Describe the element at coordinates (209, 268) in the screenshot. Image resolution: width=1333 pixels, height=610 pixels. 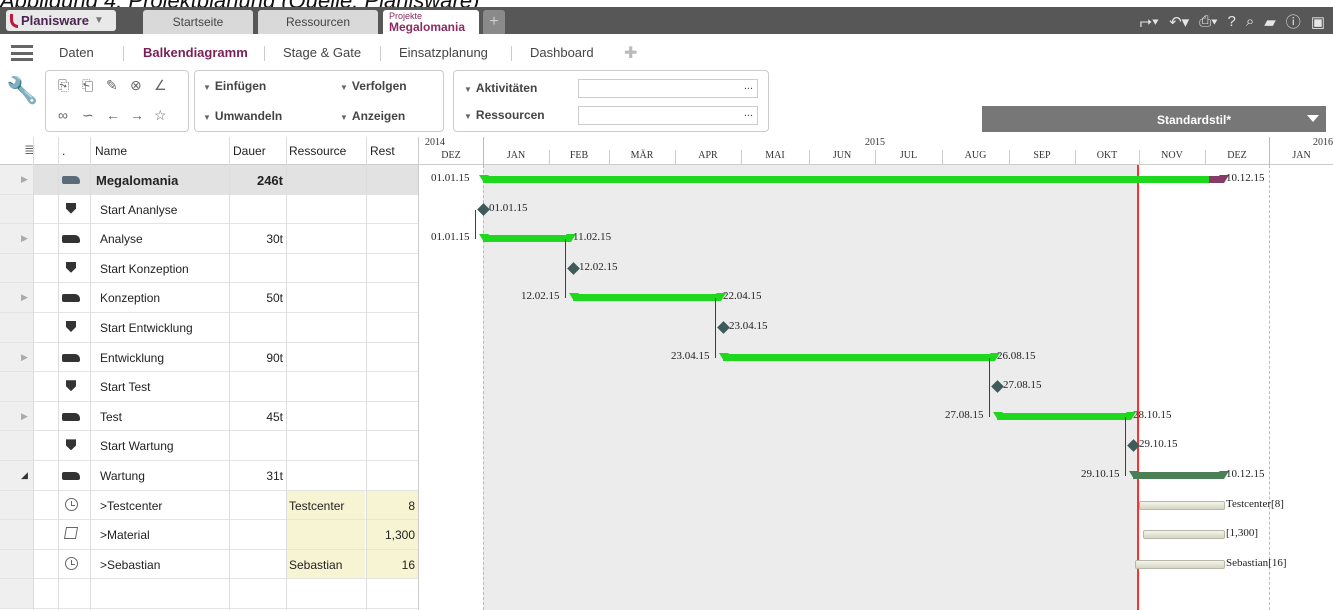
I see `table-row: Start Konzeption` at that location.